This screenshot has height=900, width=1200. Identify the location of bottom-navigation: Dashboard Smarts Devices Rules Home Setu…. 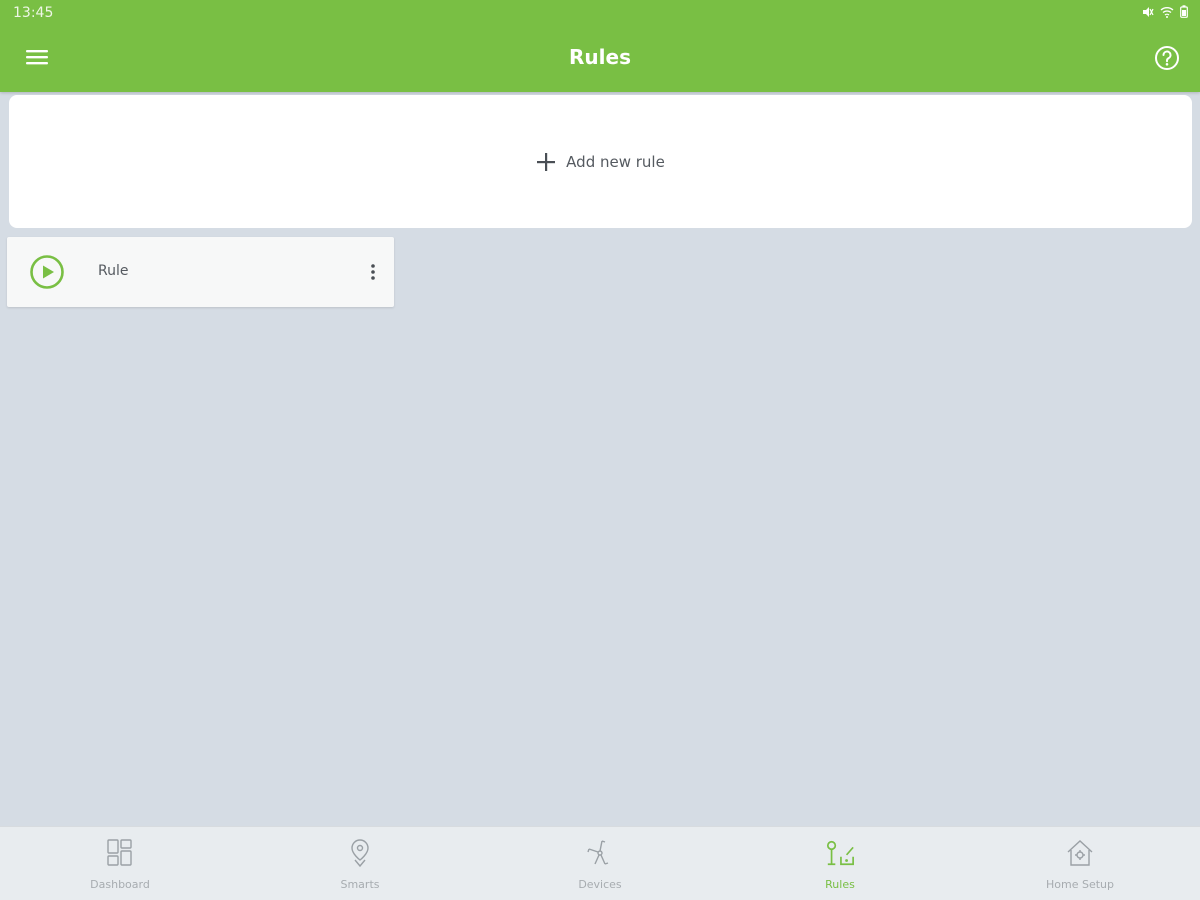
(600, 863).